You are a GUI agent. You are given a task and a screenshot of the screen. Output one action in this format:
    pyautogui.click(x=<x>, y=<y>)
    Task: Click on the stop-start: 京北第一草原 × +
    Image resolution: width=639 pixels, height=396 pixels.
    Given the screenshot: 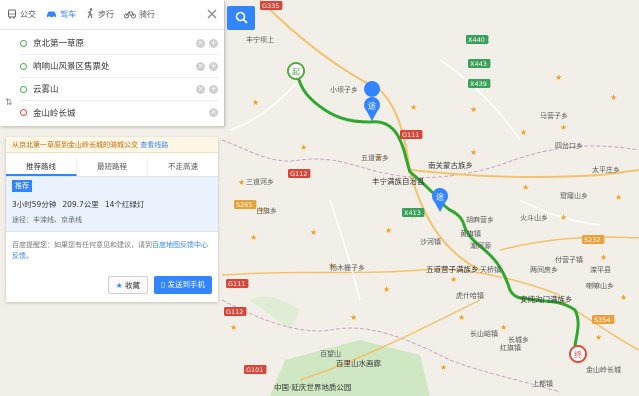 What is the action you would take?
    pyautogui.click(x=119, y=43)
    